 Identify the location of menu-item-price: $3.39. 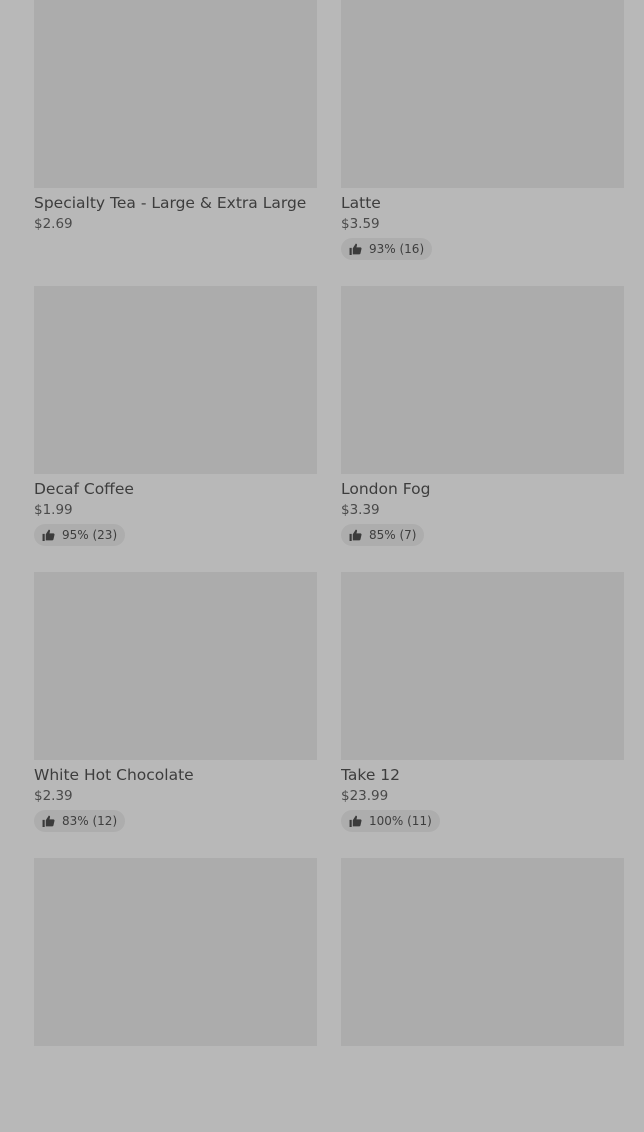
(360, 510).